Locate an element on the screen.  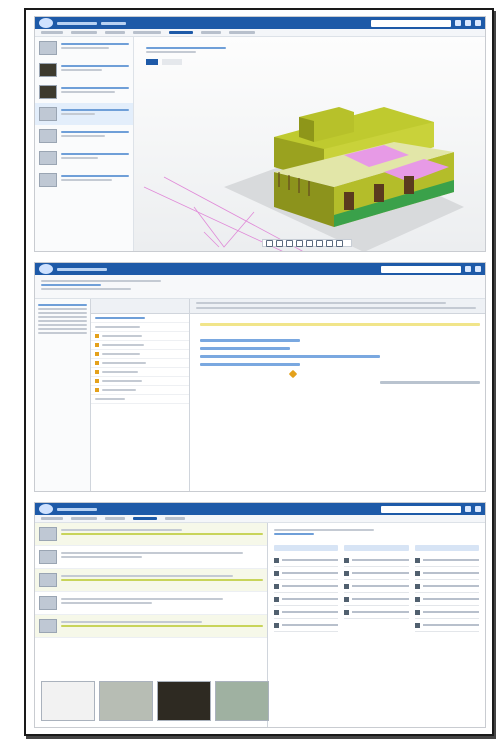
rotate-icon is located at coordinates (289, 243).